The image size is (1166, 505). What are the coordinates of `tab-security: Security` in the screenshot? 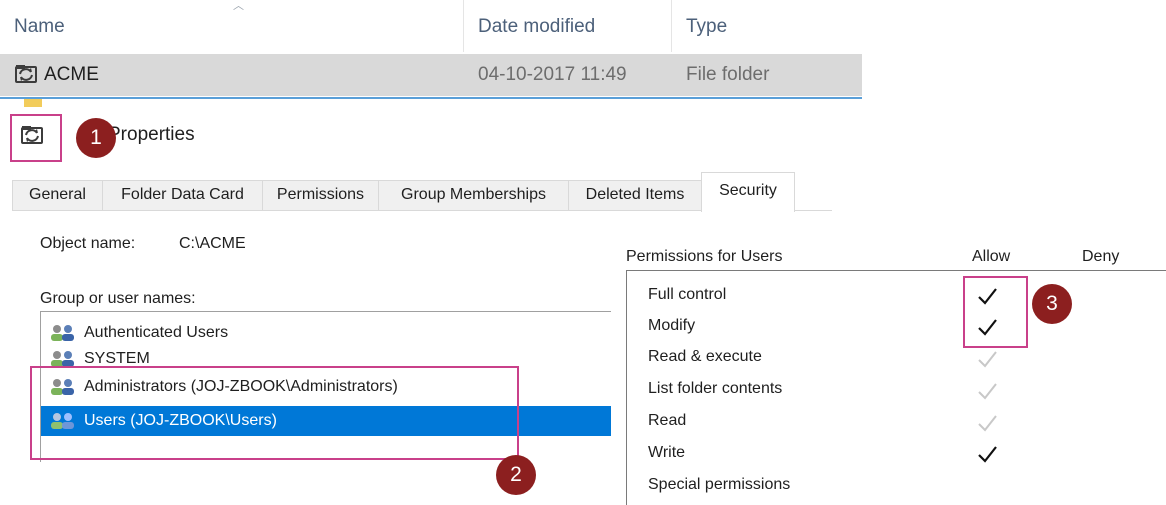 It's located at (748, 192).